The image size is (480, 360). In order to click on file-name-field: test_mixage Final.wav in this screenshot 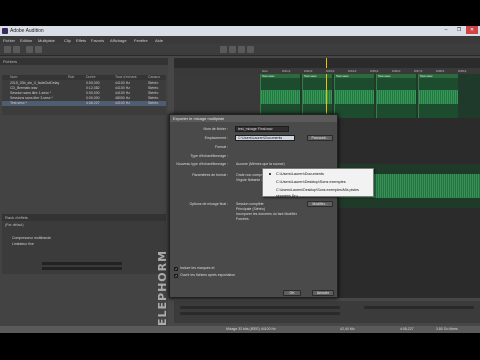, I will do `click(262, 129)`.